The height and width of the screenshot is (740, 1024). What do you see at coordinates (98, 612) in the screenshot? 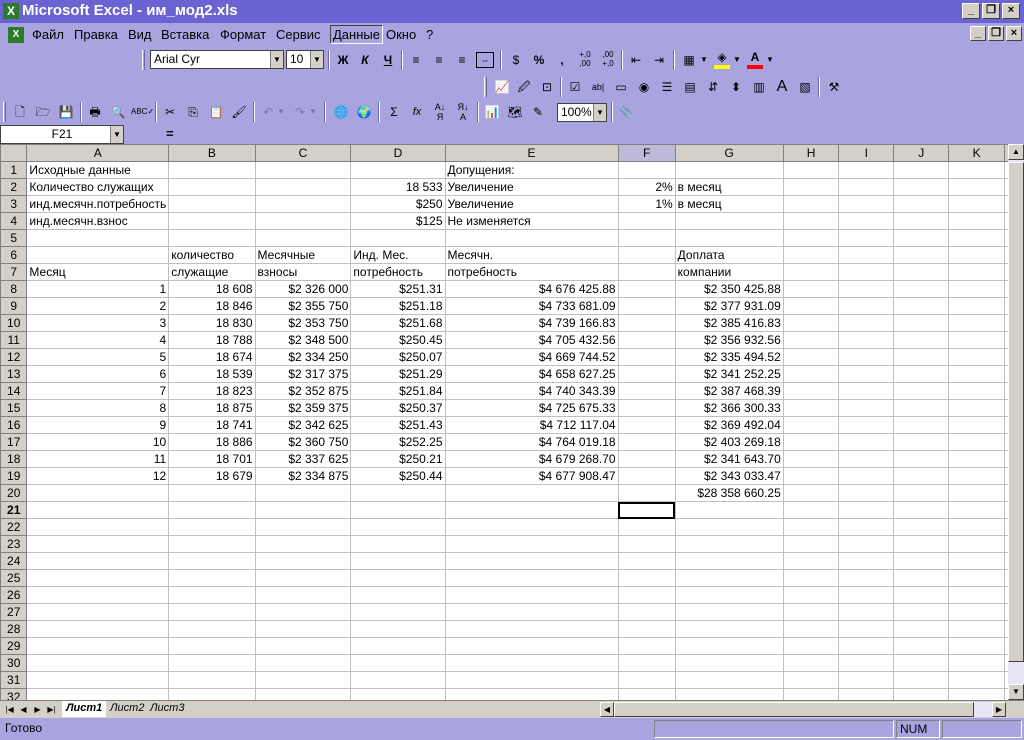
I see `cell-A27` at bounding box center [98, 612].